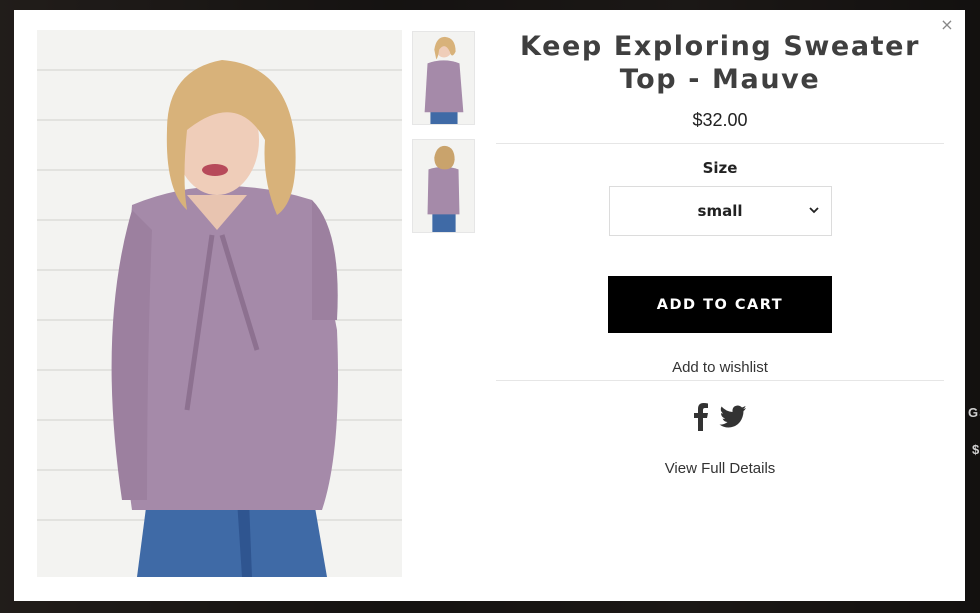  What do you see at coordinates (443, 186) in the screenshot?
I see `thumbnail-back` at bounding box center [443, 186].